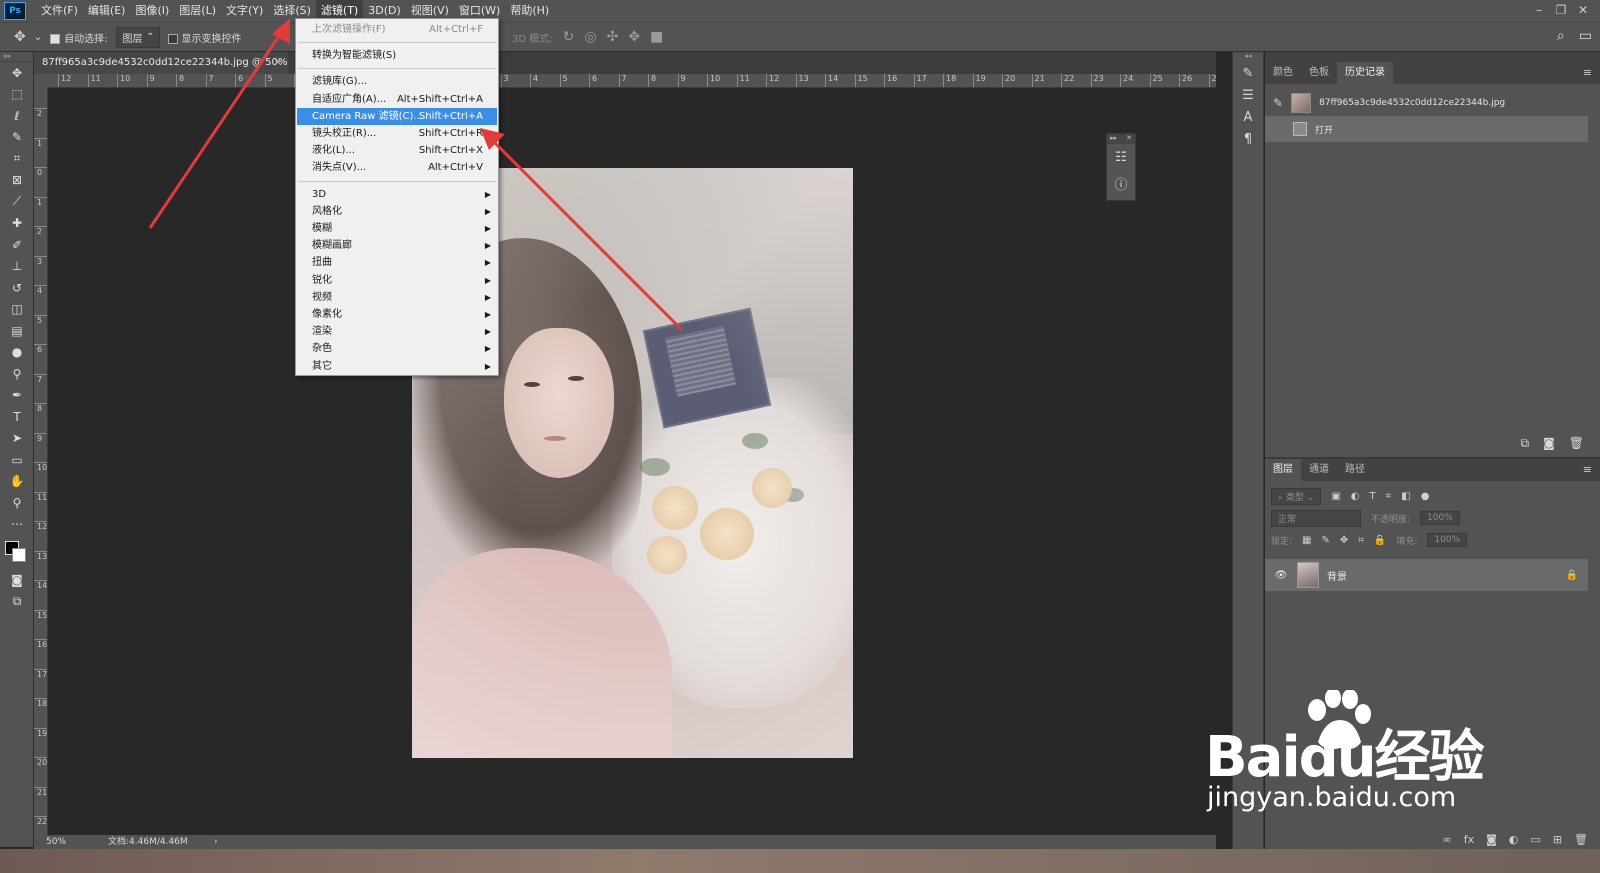  What do you see at coordinates (1283, 73) in the screenshot?
I see `tab-color: 颜色` at bounding box center [1283, 73].